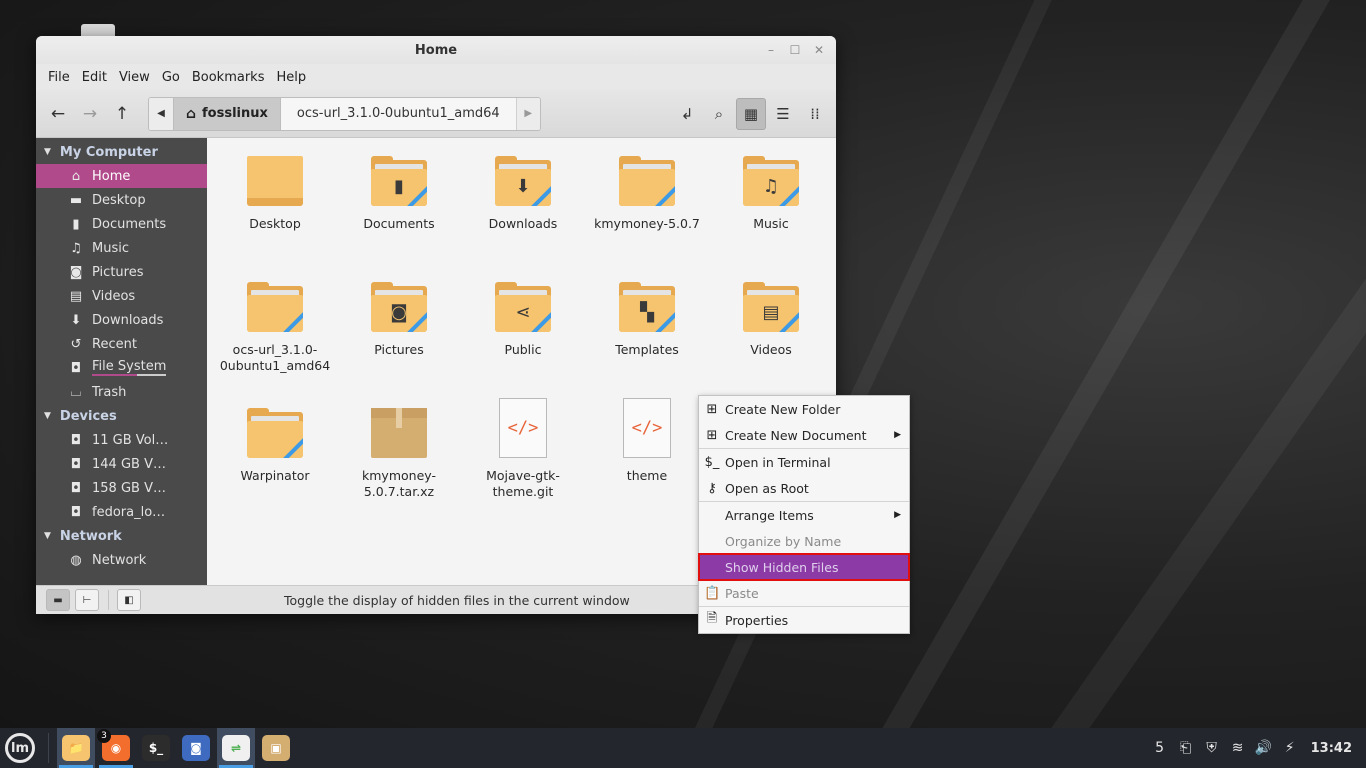 The width and height of the screenshot is (1366, 768). What do you see at coordinates (121, 320) in the screenshot?
I see `sidebar-item-downloads: ⬇ Downloads` at bounding box center [121, 320].